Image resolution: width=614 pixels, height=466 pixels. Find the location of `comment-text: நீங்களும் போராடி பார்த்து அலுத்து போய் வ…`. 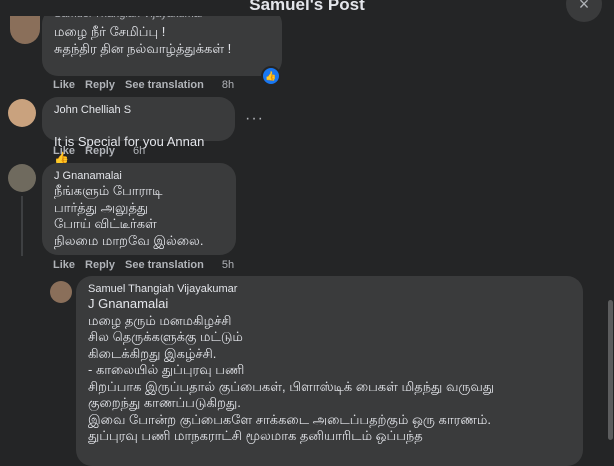

comment-text: நீங்களும் போராடி பார்த்து அலுத்து போய் வ… is located at coordinates (129, 215).